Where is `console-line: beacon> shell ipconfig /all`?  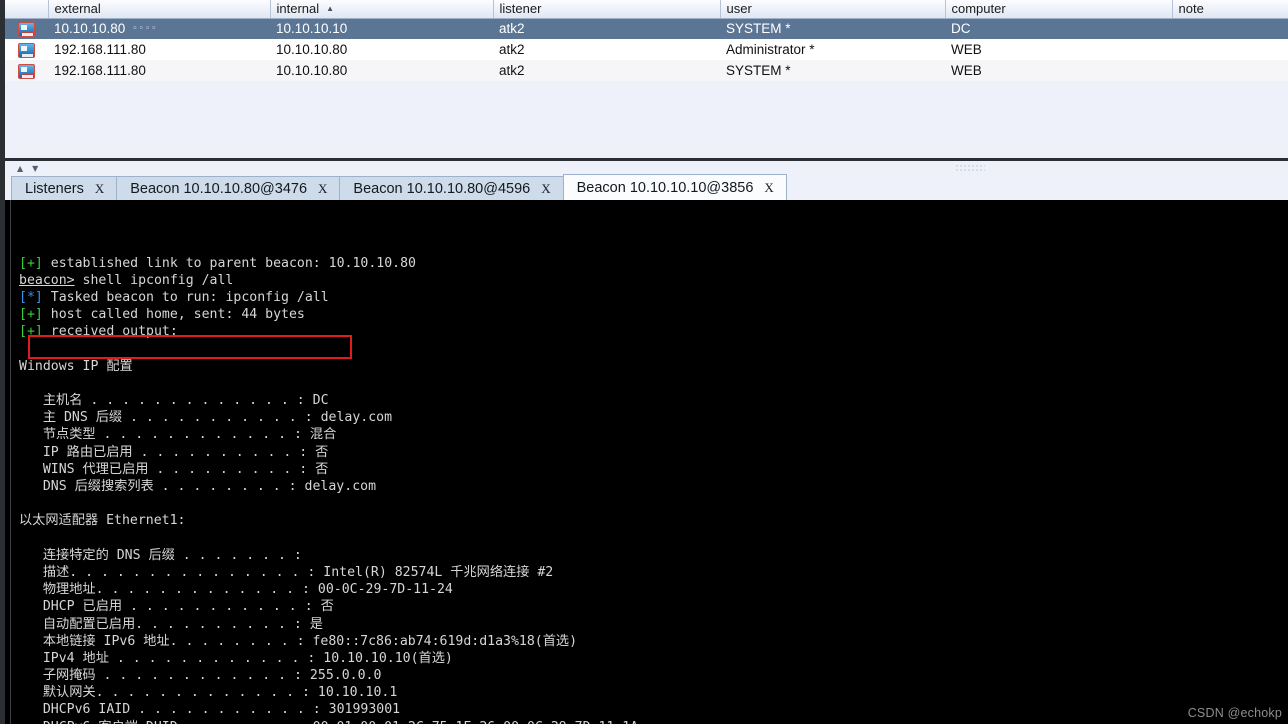 console-line: beacon> shell ipconfig /all is located at coordinates (653, 280).